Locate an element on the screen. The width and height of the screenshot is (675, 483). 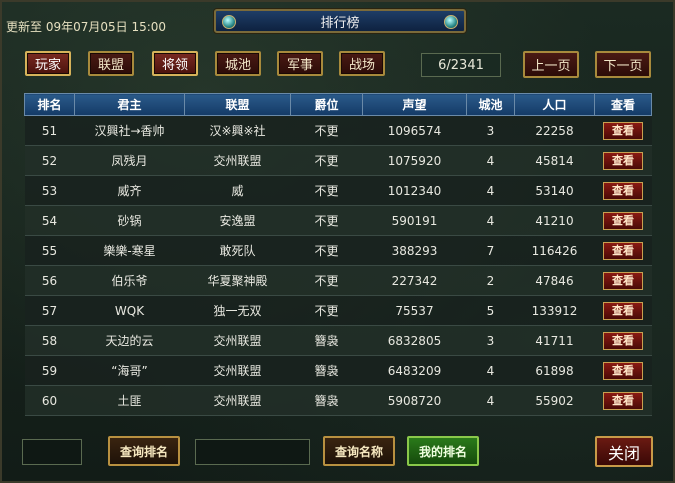
cell-prestige: 75537 is located at coordinates (414, 310).